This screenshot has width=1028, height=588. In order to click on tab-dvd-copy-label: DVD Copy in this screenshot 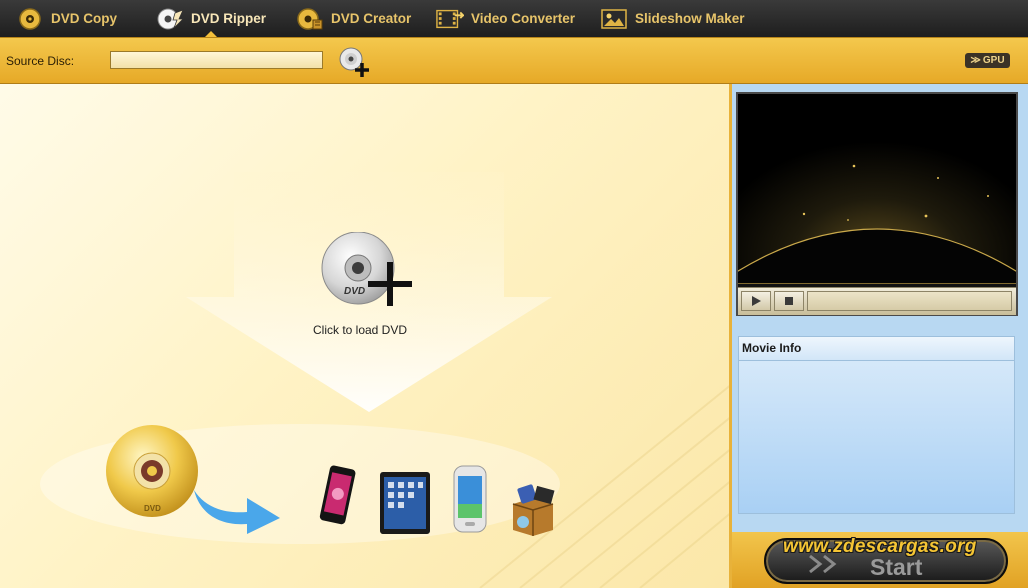, I will do `click(84, 18)`.